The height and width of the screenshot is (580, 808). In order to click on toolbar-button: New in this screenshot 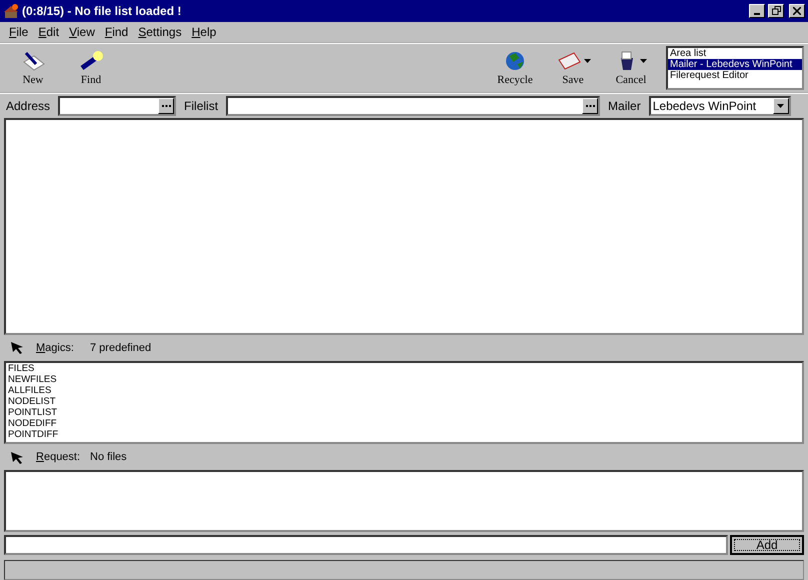, I will do `click(33, 68)`.